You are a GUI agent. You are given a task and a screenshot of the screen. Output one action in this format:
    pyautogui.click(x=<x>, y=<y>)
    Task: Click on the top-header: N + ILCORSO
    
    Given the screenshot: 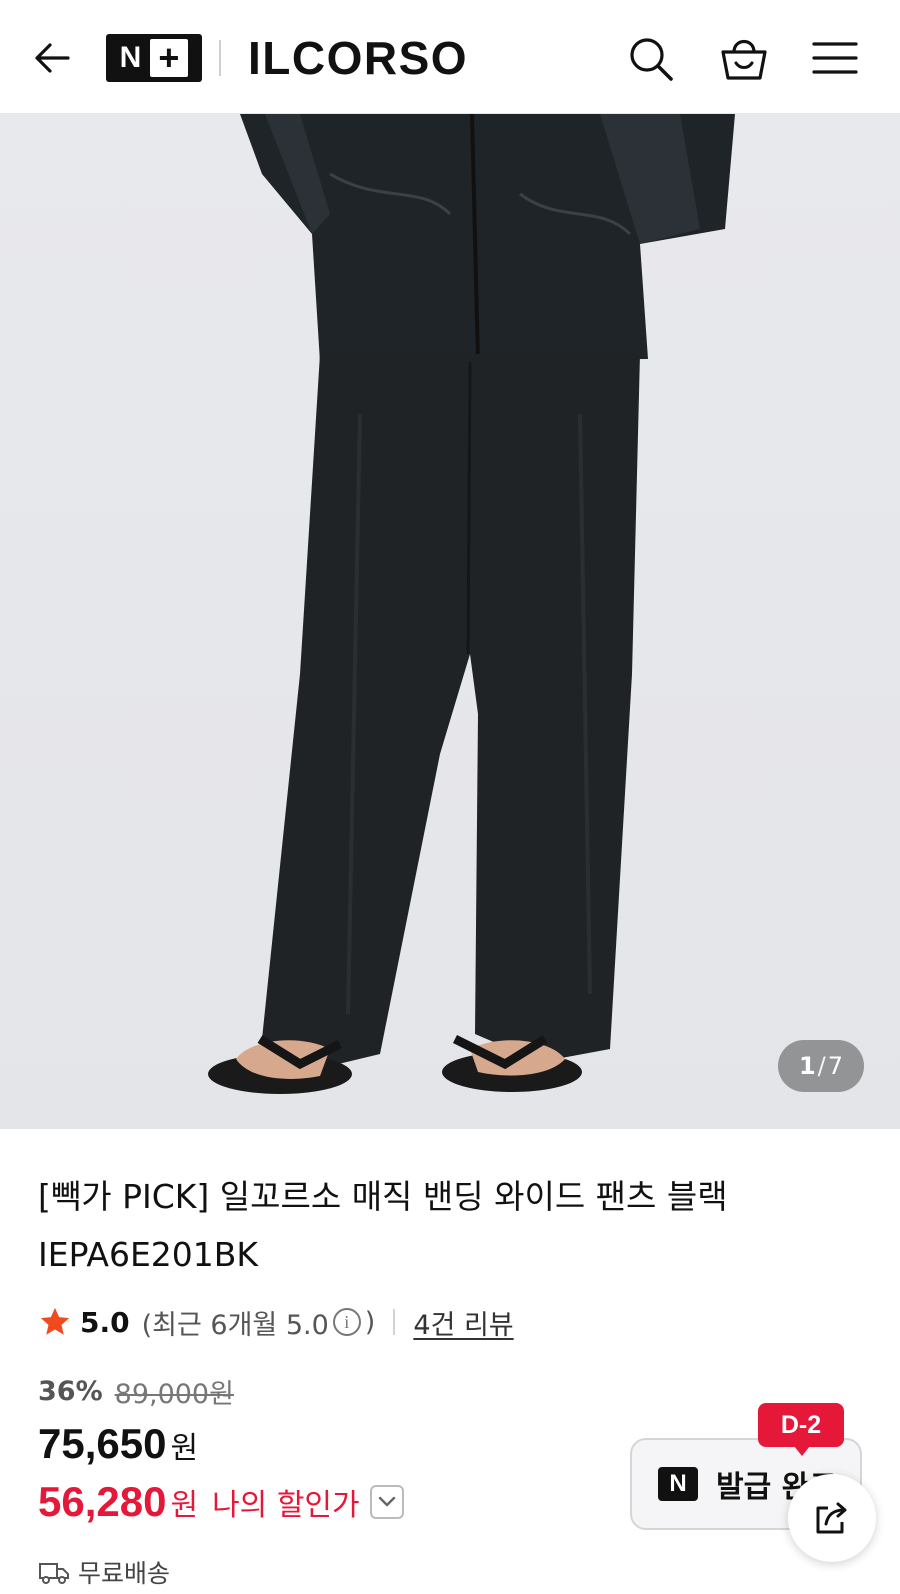 What is the action you would take?
    pyautogui.click(x=450, y=57)
    